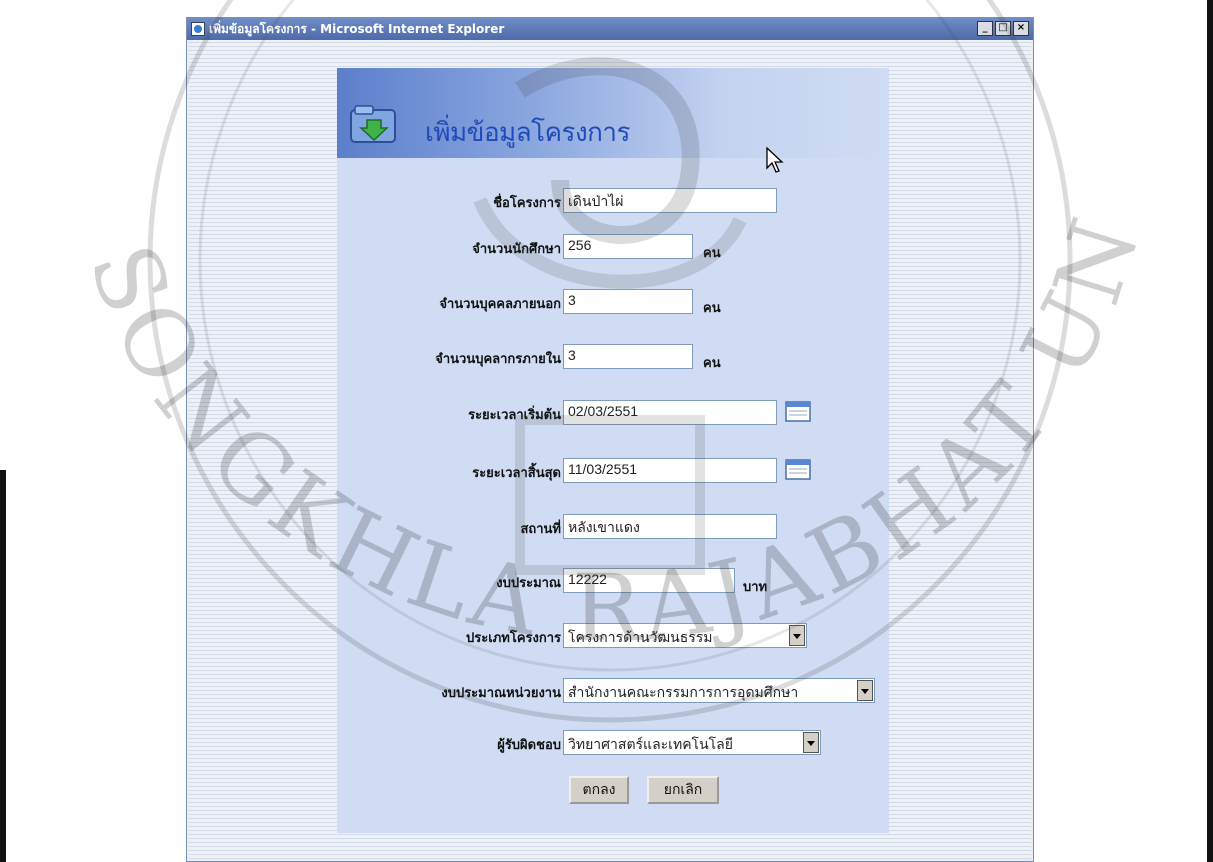  What do you see at coordinates (527, 133) in the screenshot?
I see `page-title: เพิ่มข้อมูลโครงการ` at bounding box center [527, 133].